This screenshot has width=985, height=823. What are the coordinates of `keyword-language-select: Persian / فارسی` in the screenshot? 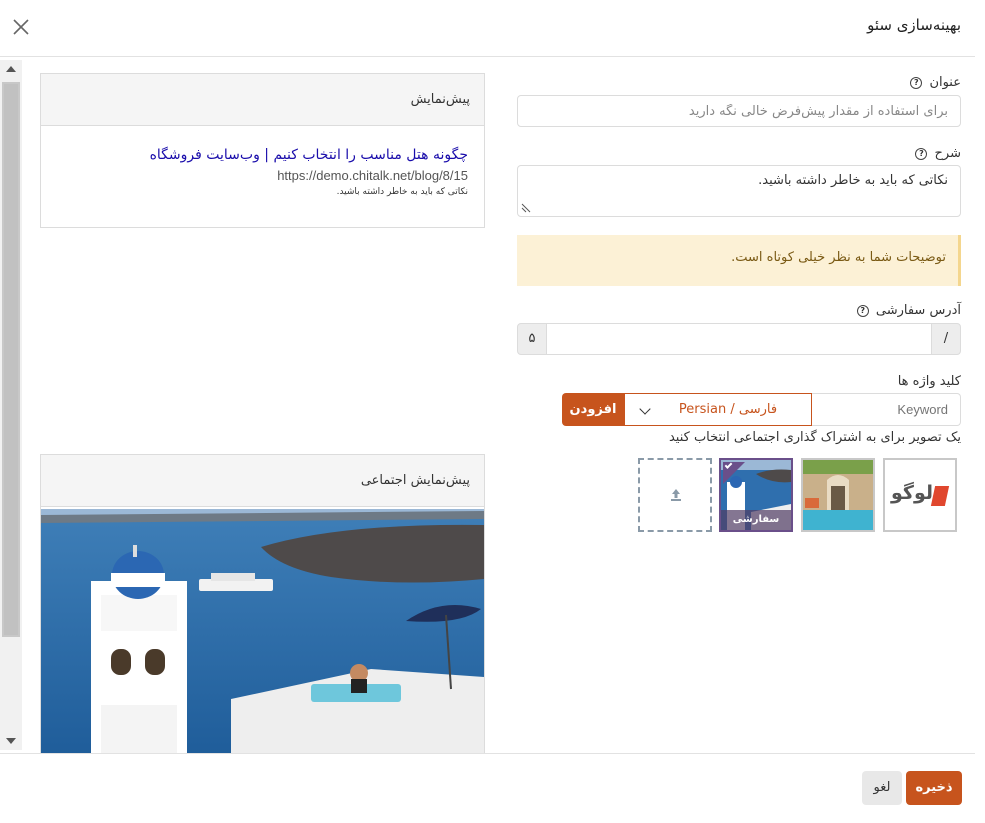 It's located at (718, 409).